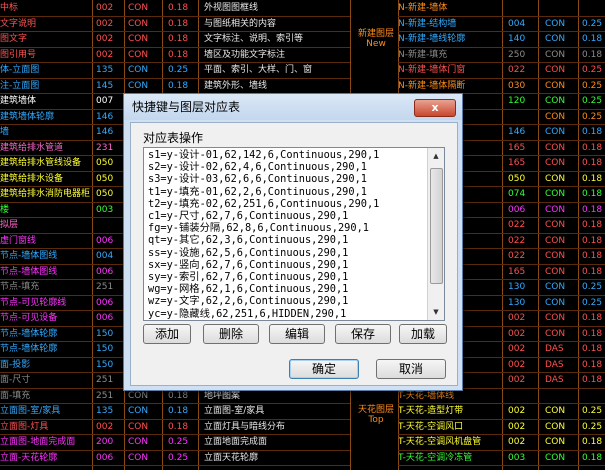 The height and width of the screenshot is (470, 605). I want to click on right-cell-name: T-天花-空调风口, so click(431, 426).